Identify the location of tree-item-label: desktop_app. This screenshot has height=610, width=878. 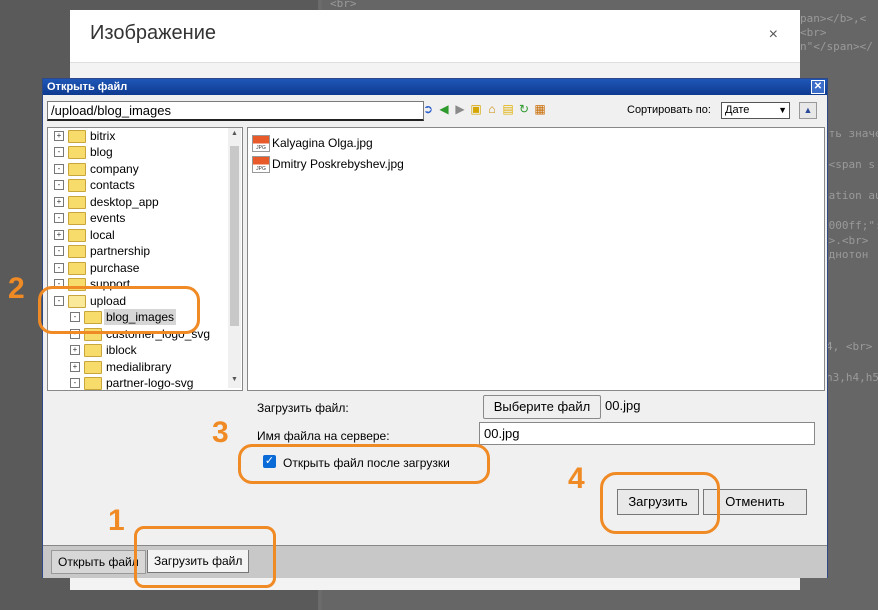
(124, 202).